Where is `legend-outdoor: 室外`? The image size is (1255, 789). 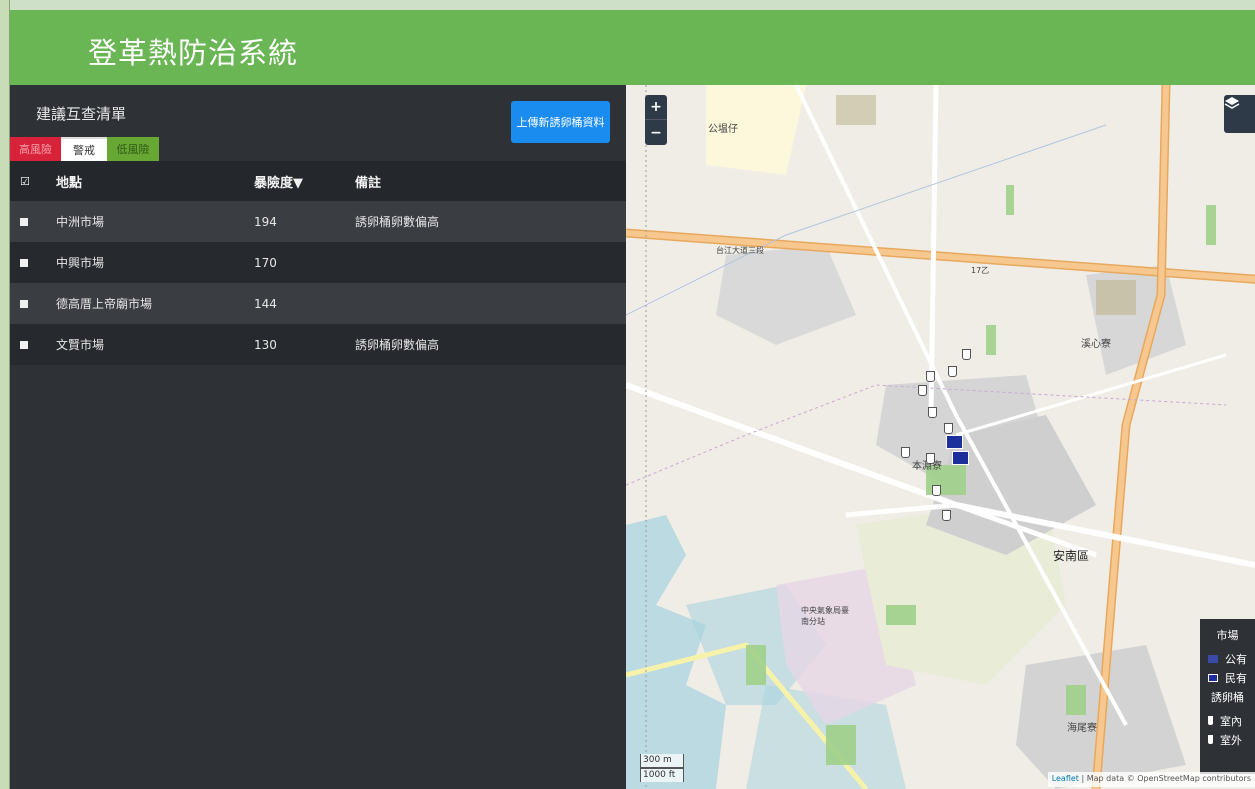
legend-outdoor: 室外 is located at coordinates (1227, 739).